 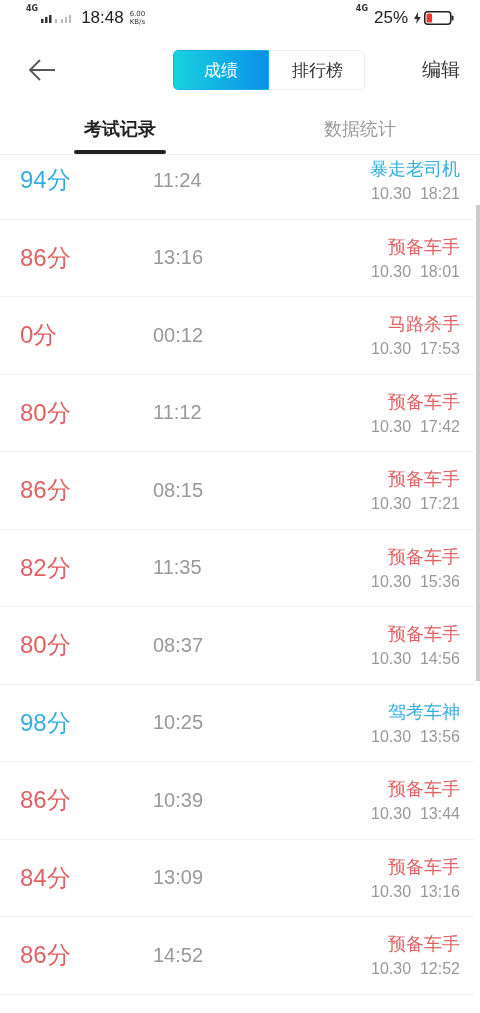 What do you see at coordinates (415, 504) in the screenshot?
I see `date-time: 10.30 17:21` at bounding box center [415, 504].